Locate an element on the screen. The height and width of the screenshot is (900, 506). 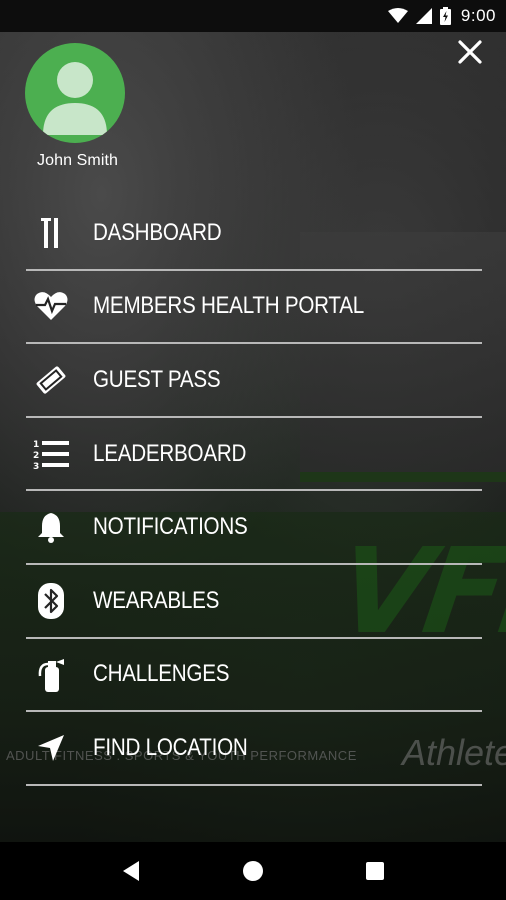
avatar is located at coordinates (75, 93).